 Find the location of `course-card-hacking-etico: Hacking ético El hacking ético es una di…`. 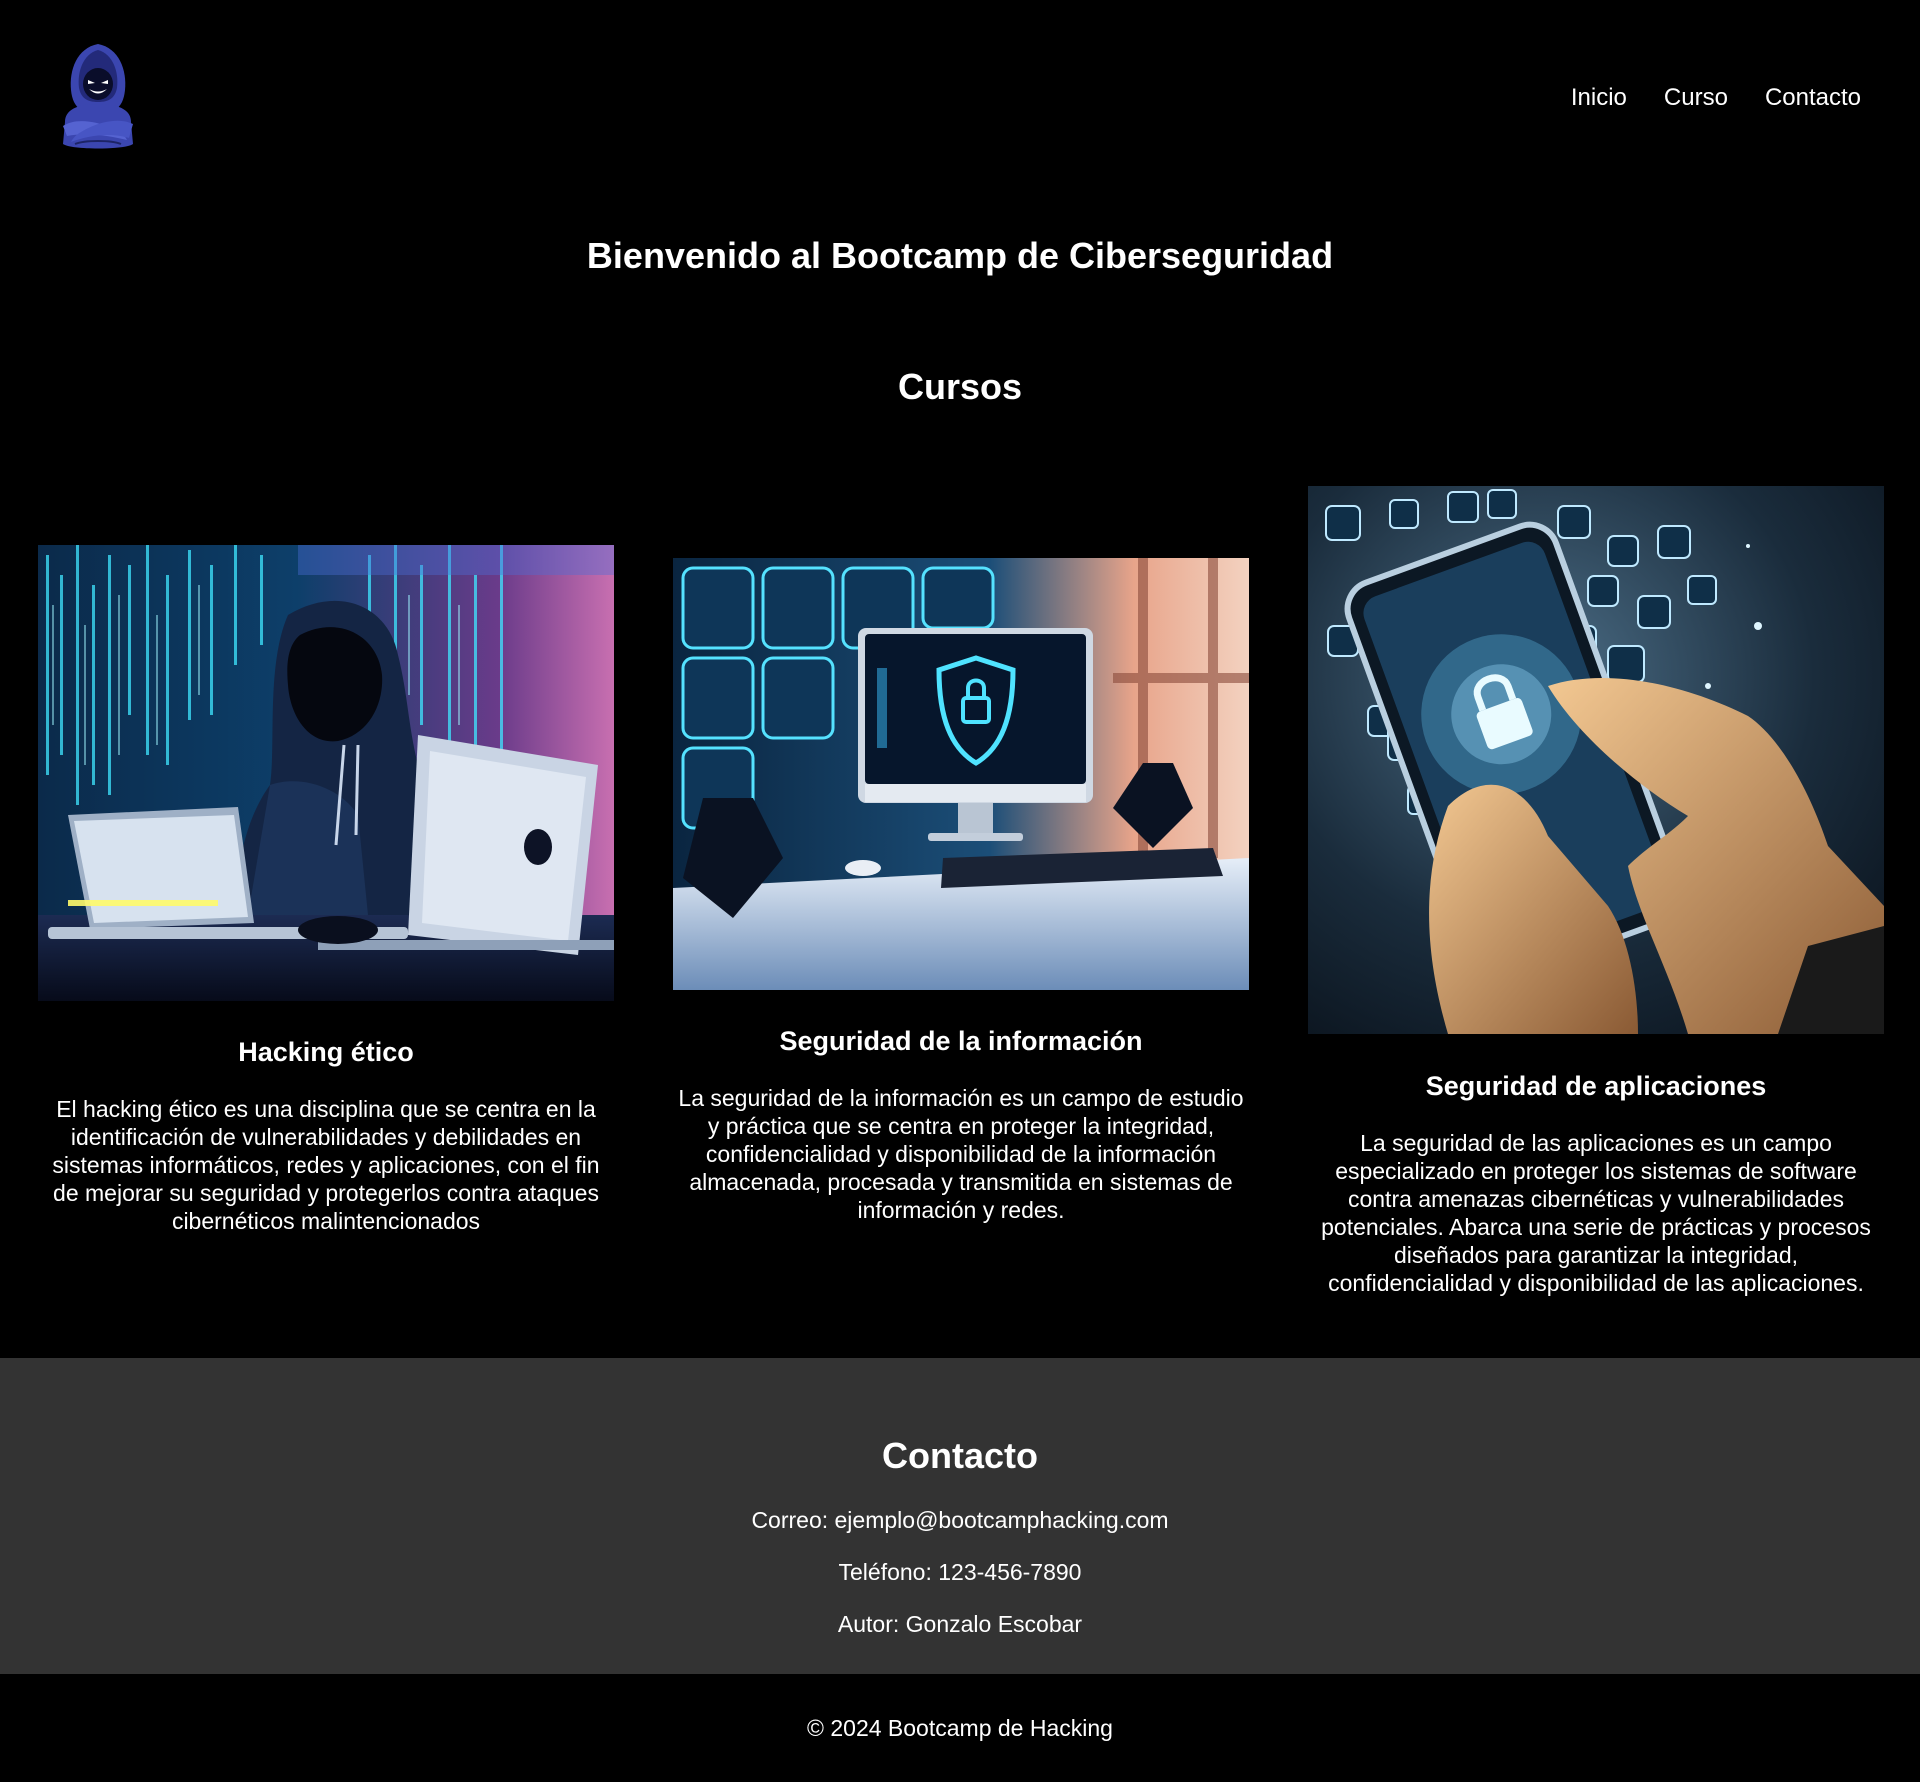

course-card-hacking-etico: Hacking ético El hacking ético es una di… is located at coordinates (326, 890).